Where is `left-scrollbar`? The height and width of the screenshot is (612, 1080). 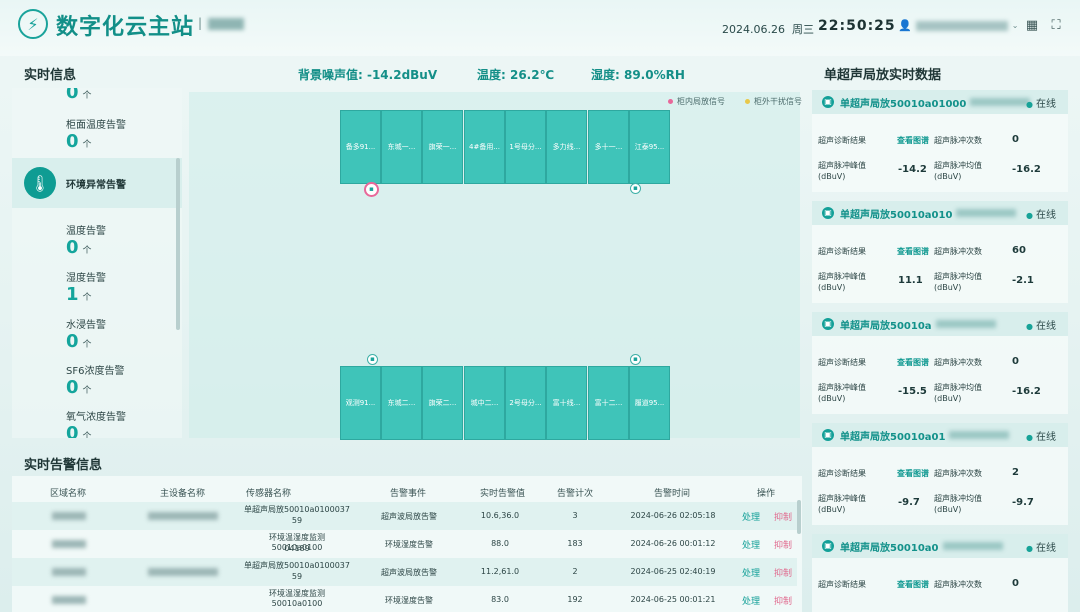 left-scrollbar is located at coordinates (178, 244).